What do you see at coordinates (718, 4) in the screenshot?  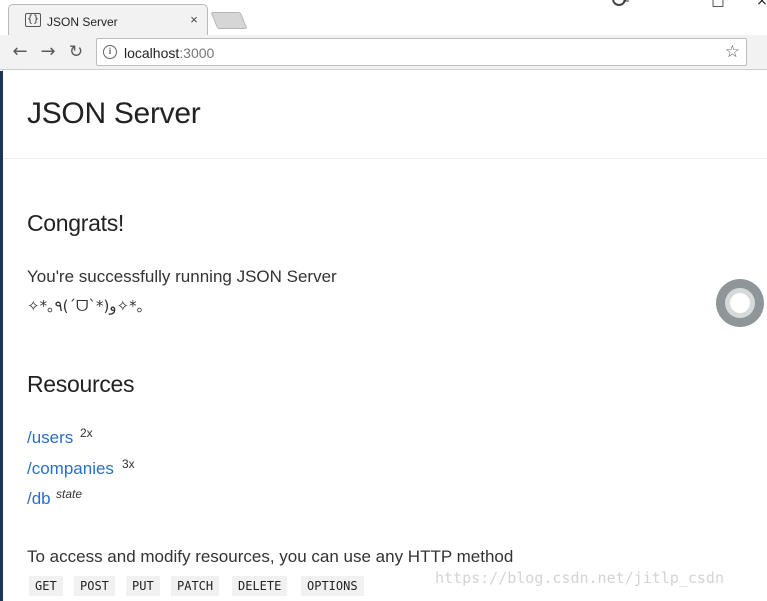 I see `maximize-icon: □` at bounding box center [718, 4].